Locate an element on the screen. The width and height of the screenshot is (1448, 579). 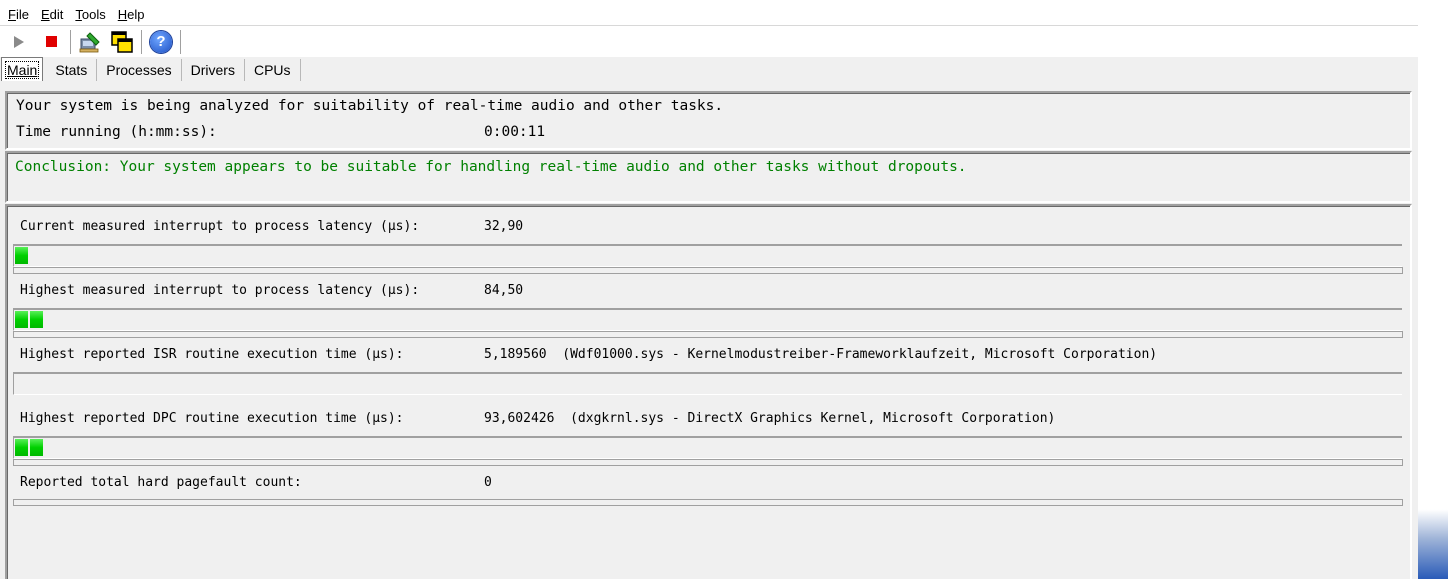
current-latency-meter is located at coordinates (707, 255).